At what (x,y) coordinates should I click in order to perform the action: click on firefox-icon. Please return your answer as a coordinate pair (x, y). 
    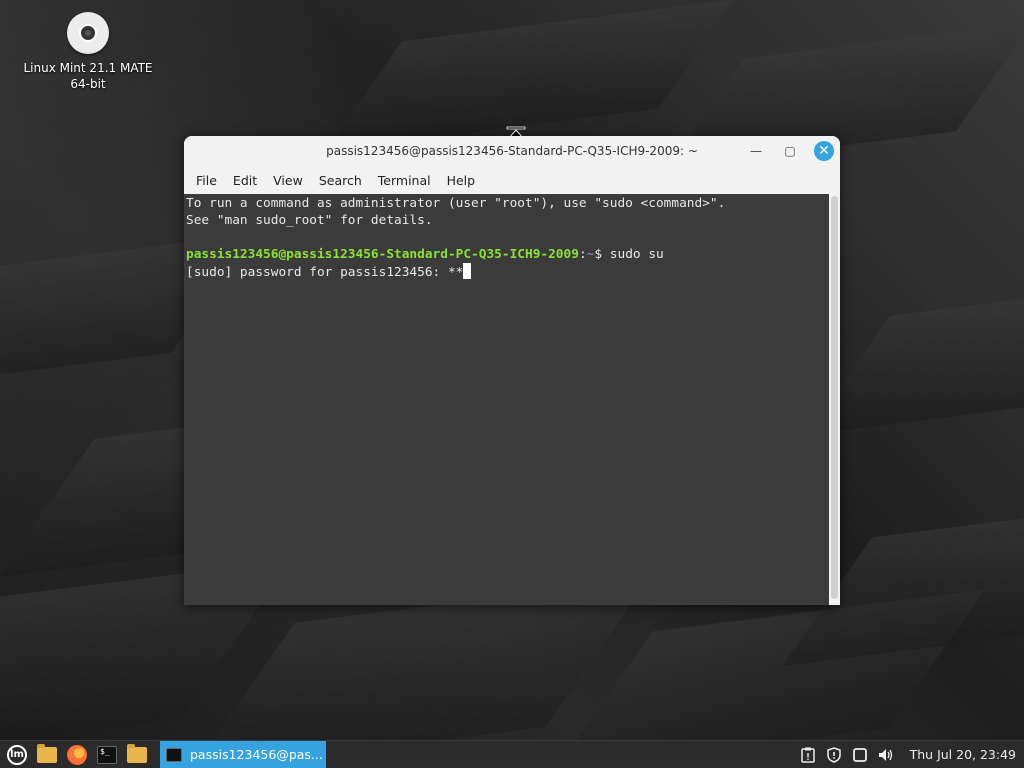
    Looking at the image, I should click on (77, 754).